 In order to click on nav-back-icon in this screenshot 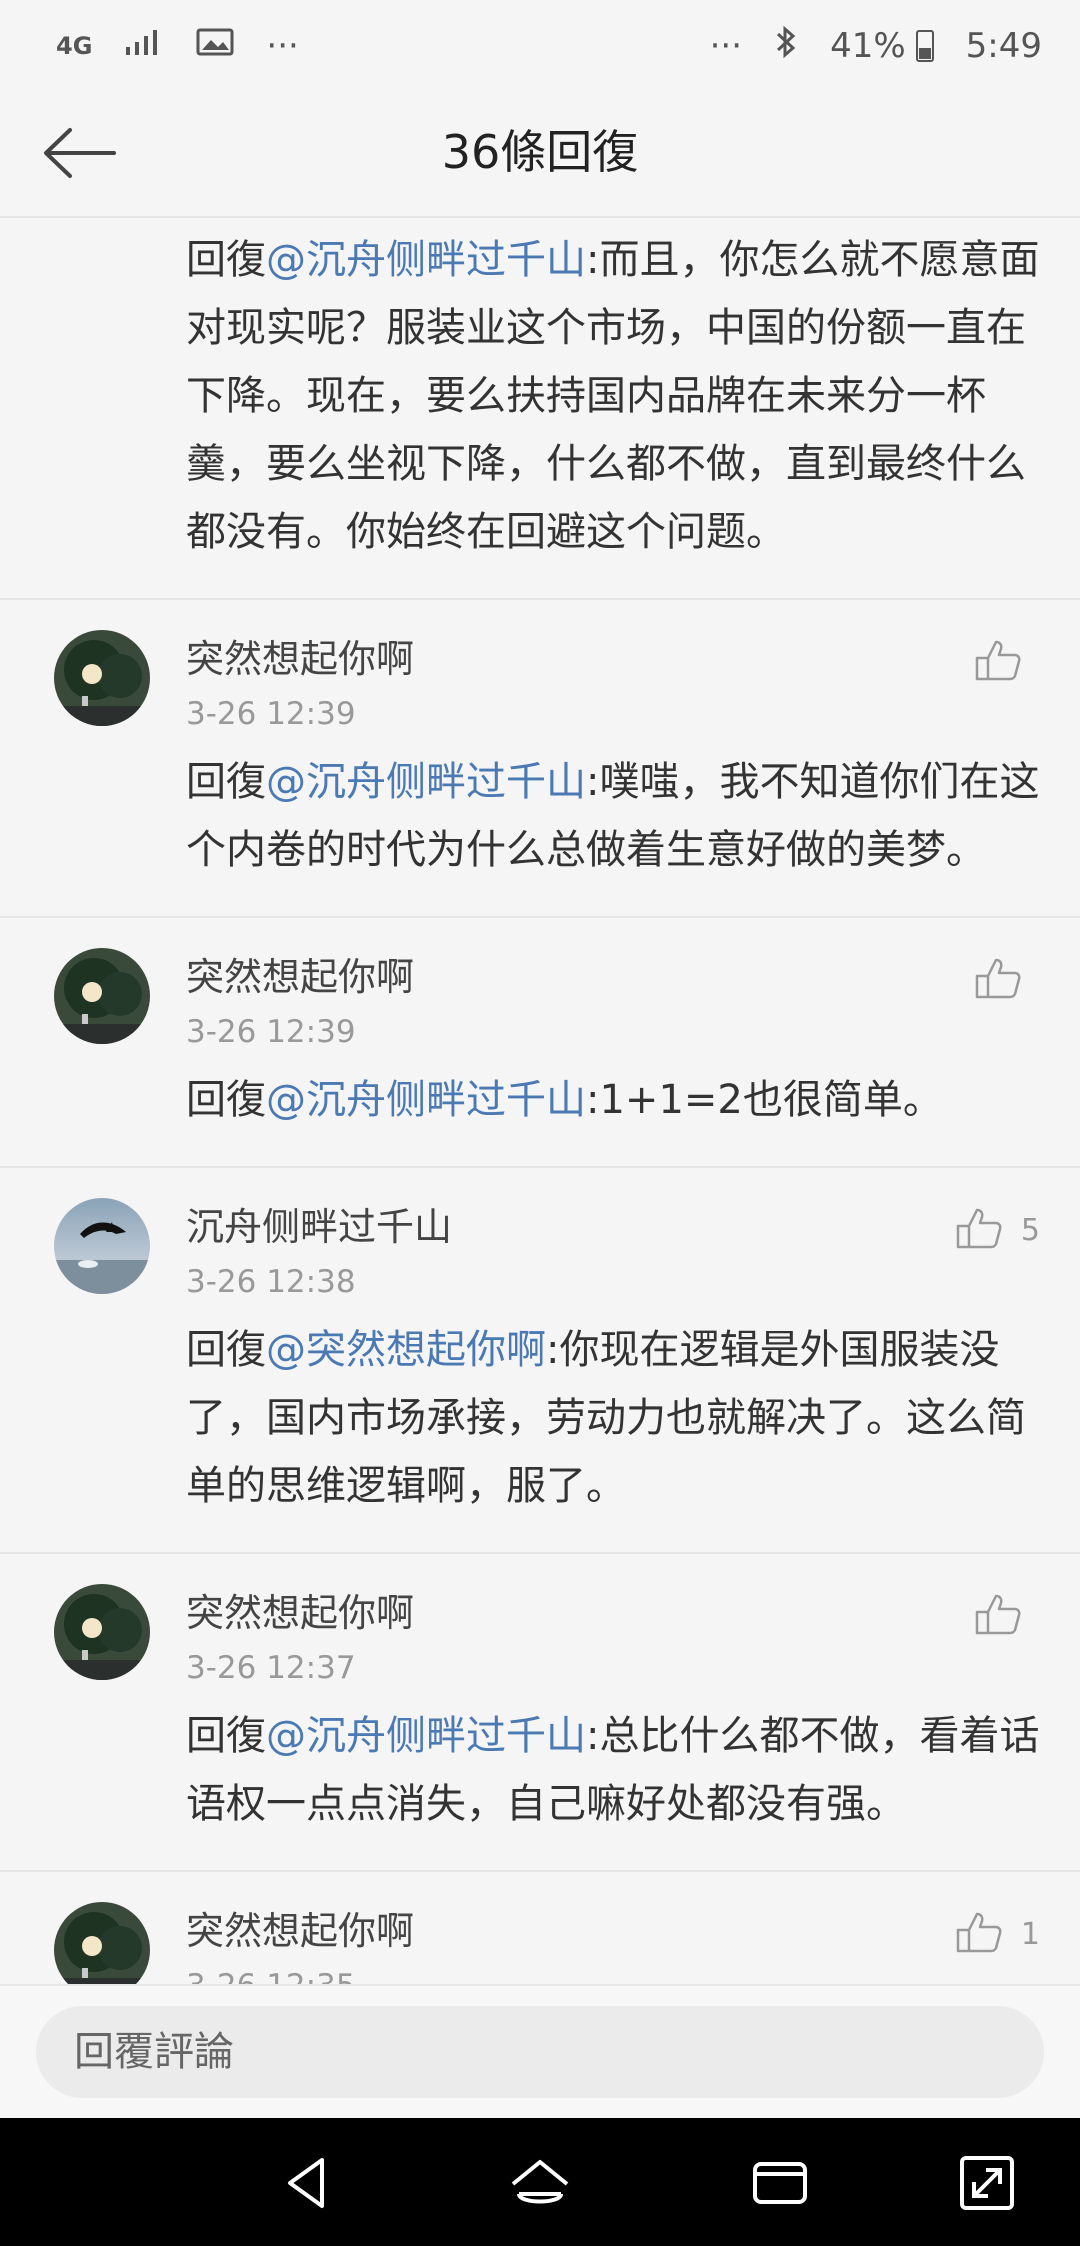, I will do `click(307, 2183)`.